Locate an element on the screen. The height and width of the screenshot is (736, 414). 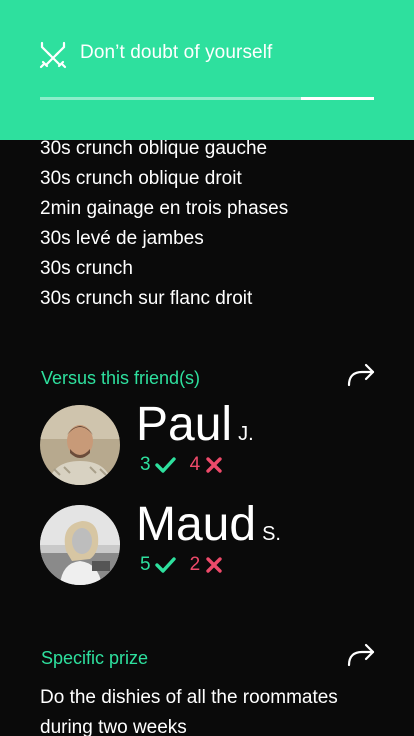
friend-initial: J. is located at coordinates (246, 434).